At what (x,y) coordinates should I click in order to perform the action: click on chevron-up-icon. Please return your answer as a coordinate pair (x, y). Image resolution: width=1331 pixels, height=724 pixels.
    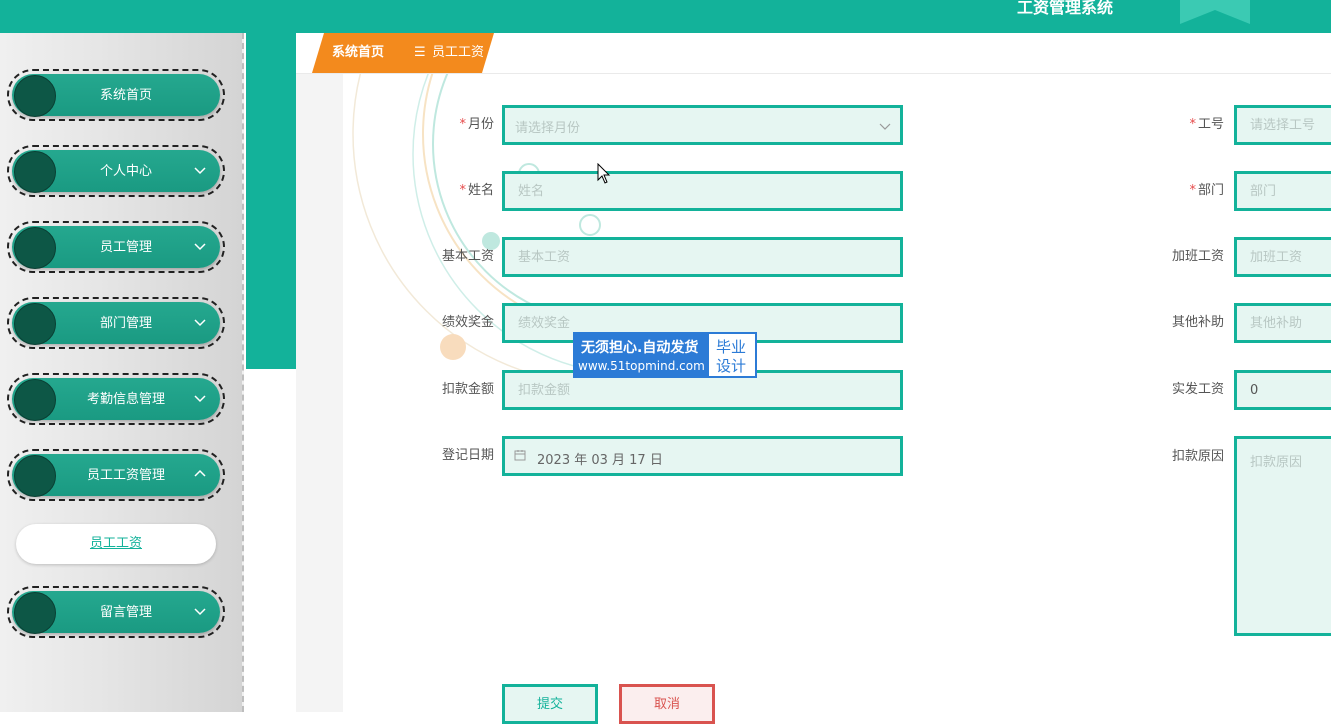
    Looking at the image, I should click on (200, 473).